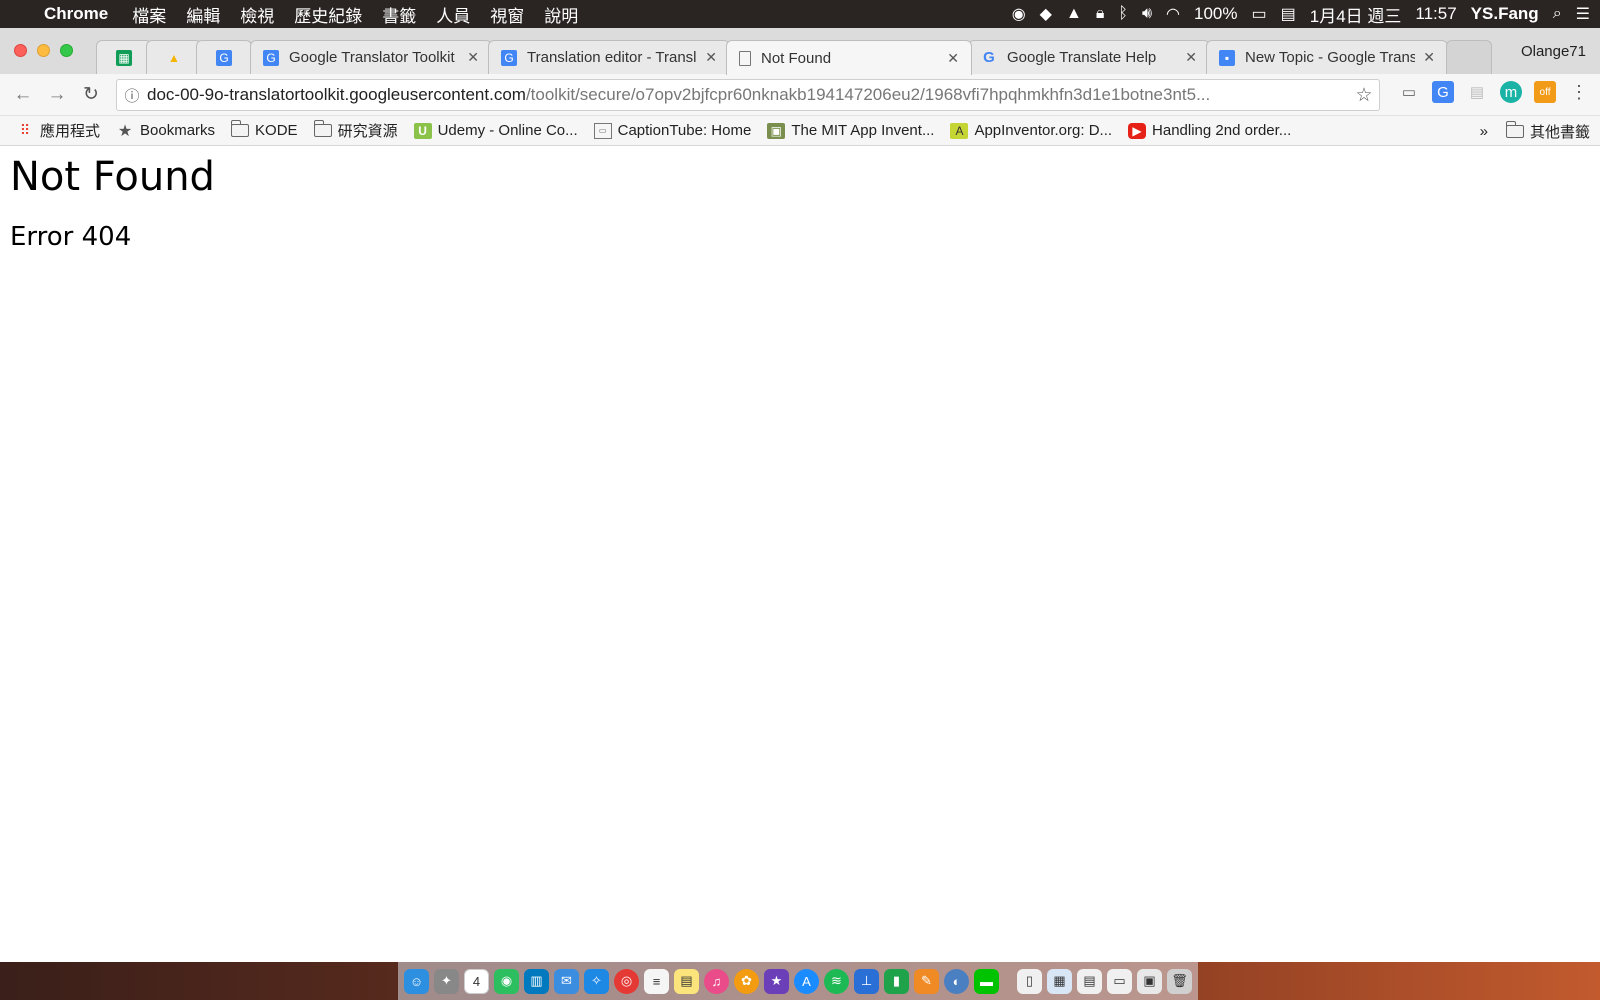 This screenshot has width=1600, height=1000. I want to click on document-stack-icon: ▤, so click(1089, 981).